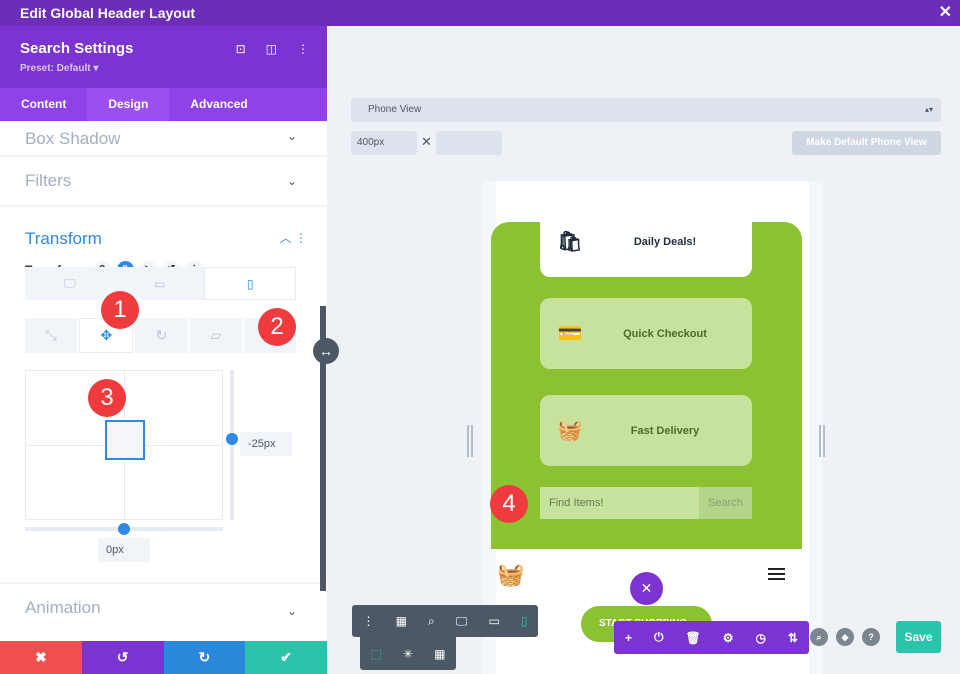 This screenshot has width=960, height=674. I want to click on desktop-view-icon: 🖵, so click(462, 621).